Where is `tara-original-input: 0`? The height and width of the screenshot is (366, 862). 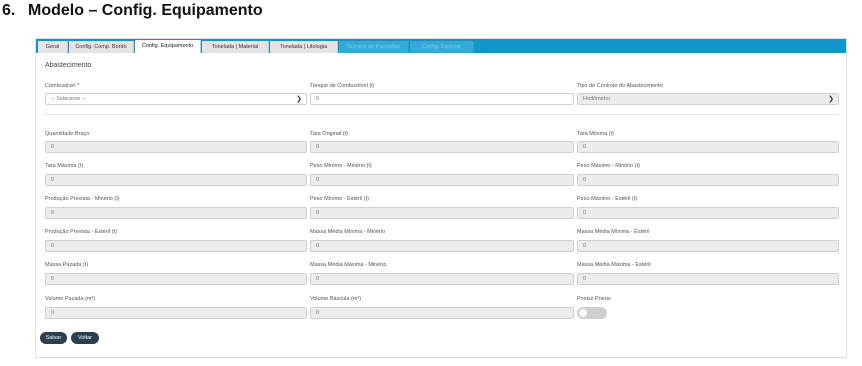
tara-original-input: 0 is located at coordinates (442, 147).